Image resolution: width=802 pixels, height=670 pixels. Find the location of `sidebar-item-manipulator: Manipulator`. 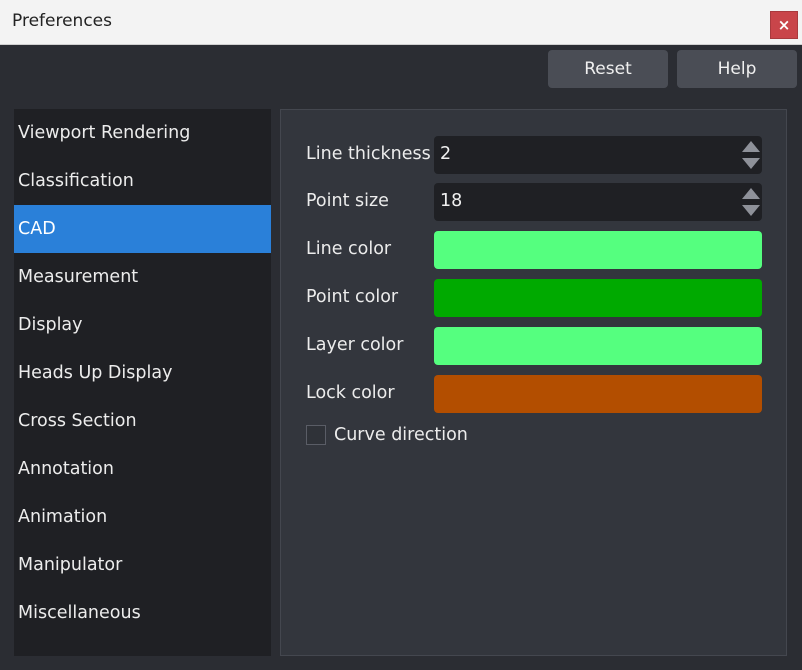

sidebar-item-manipulator: Manipulator is located at coordinates (142, 565).